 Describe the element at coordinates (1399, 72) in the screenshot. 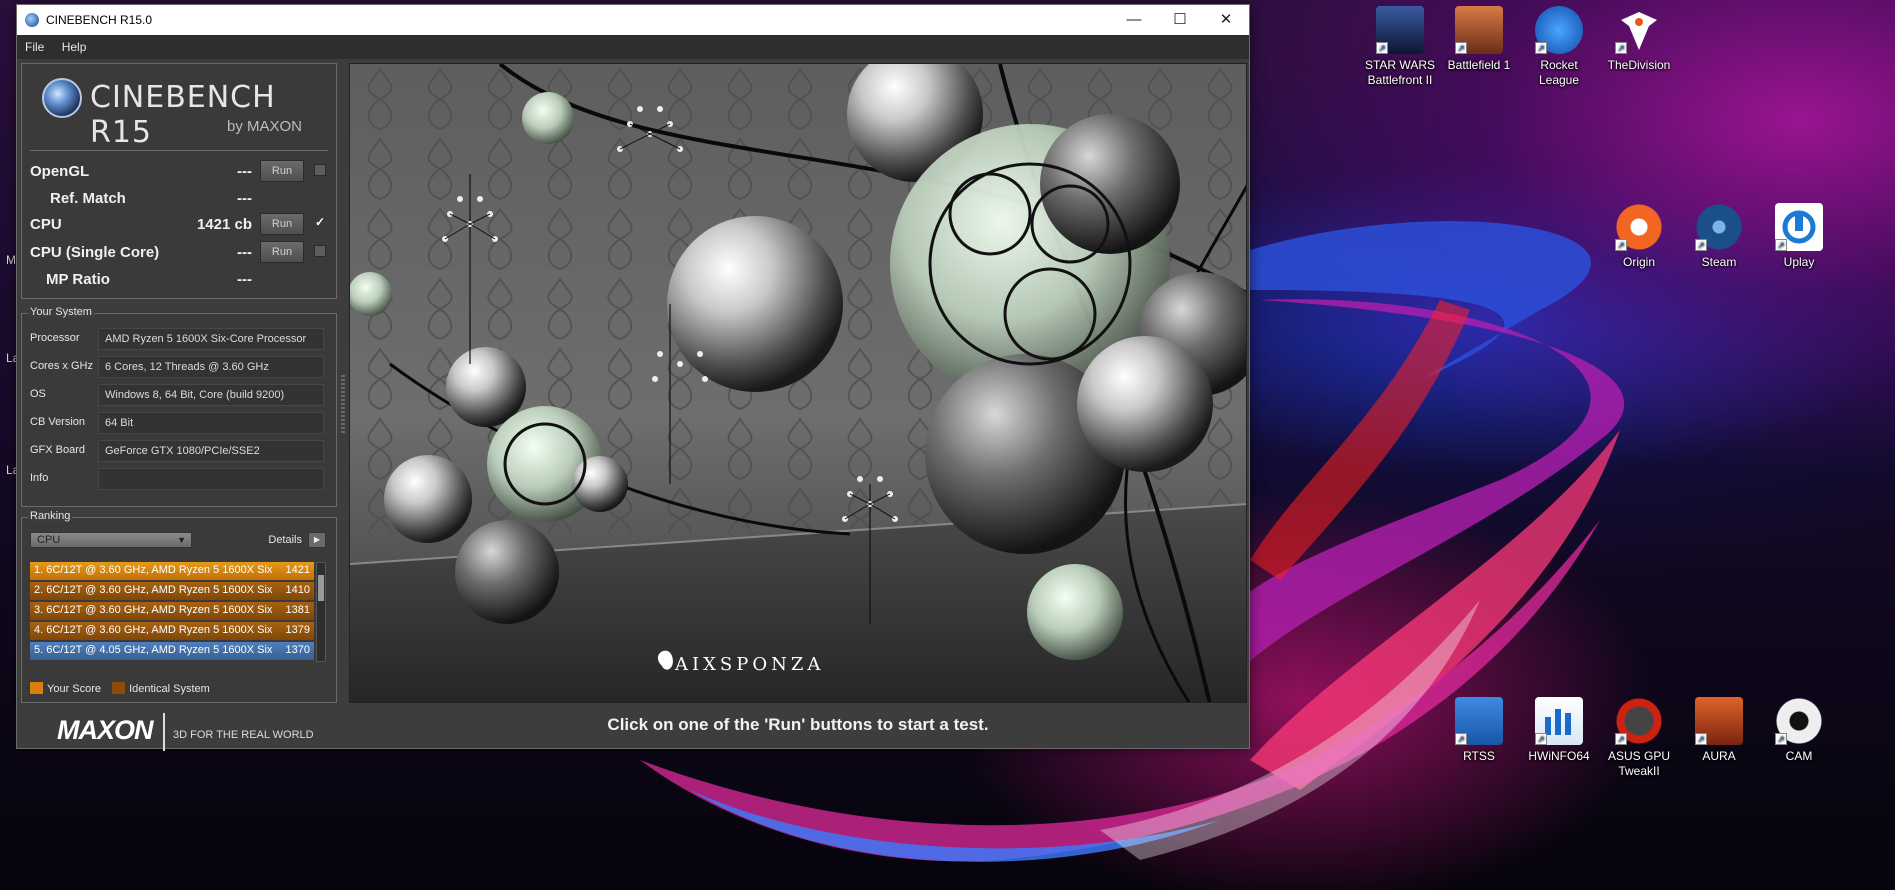

I see `desktop-icon-label: STAR WARS Battlefront II` at that location.